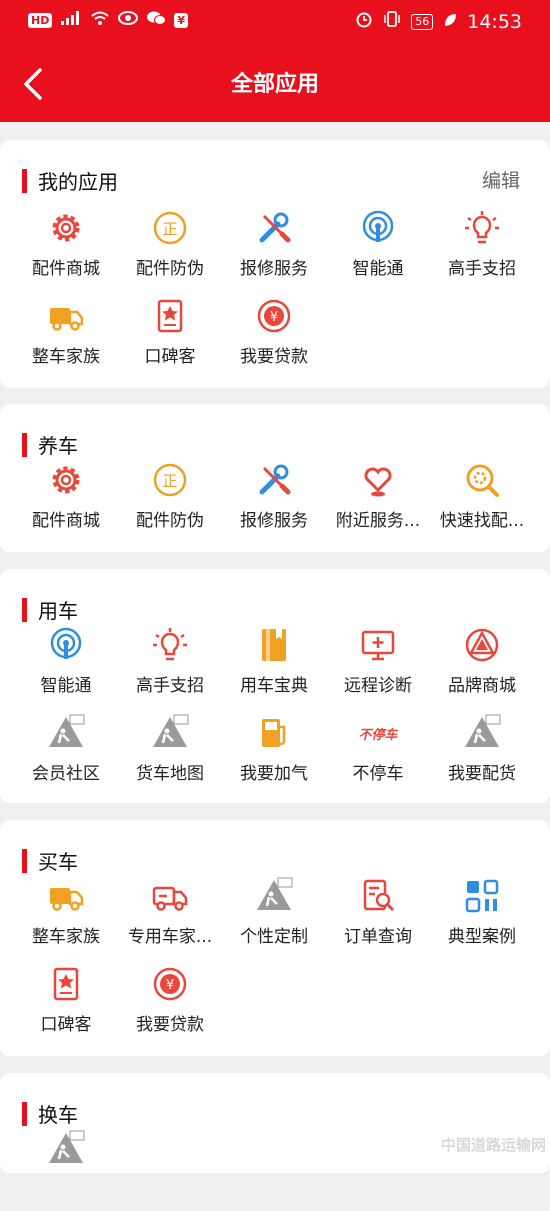 This screenshot has height=1211, width=550. I want to click on app-label: 配件防伪, so click(170, 269).